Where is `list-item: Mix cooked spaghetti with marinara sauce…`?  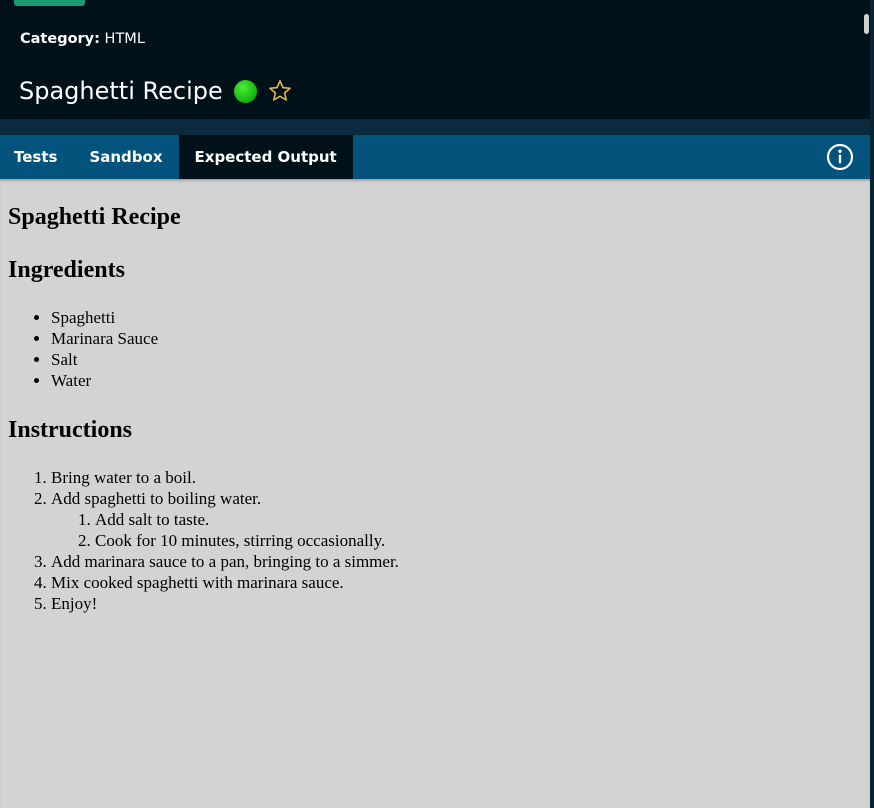 list-item: Mix cooked spaghetti with marinara sauce… is located at coordinates (456, 582).